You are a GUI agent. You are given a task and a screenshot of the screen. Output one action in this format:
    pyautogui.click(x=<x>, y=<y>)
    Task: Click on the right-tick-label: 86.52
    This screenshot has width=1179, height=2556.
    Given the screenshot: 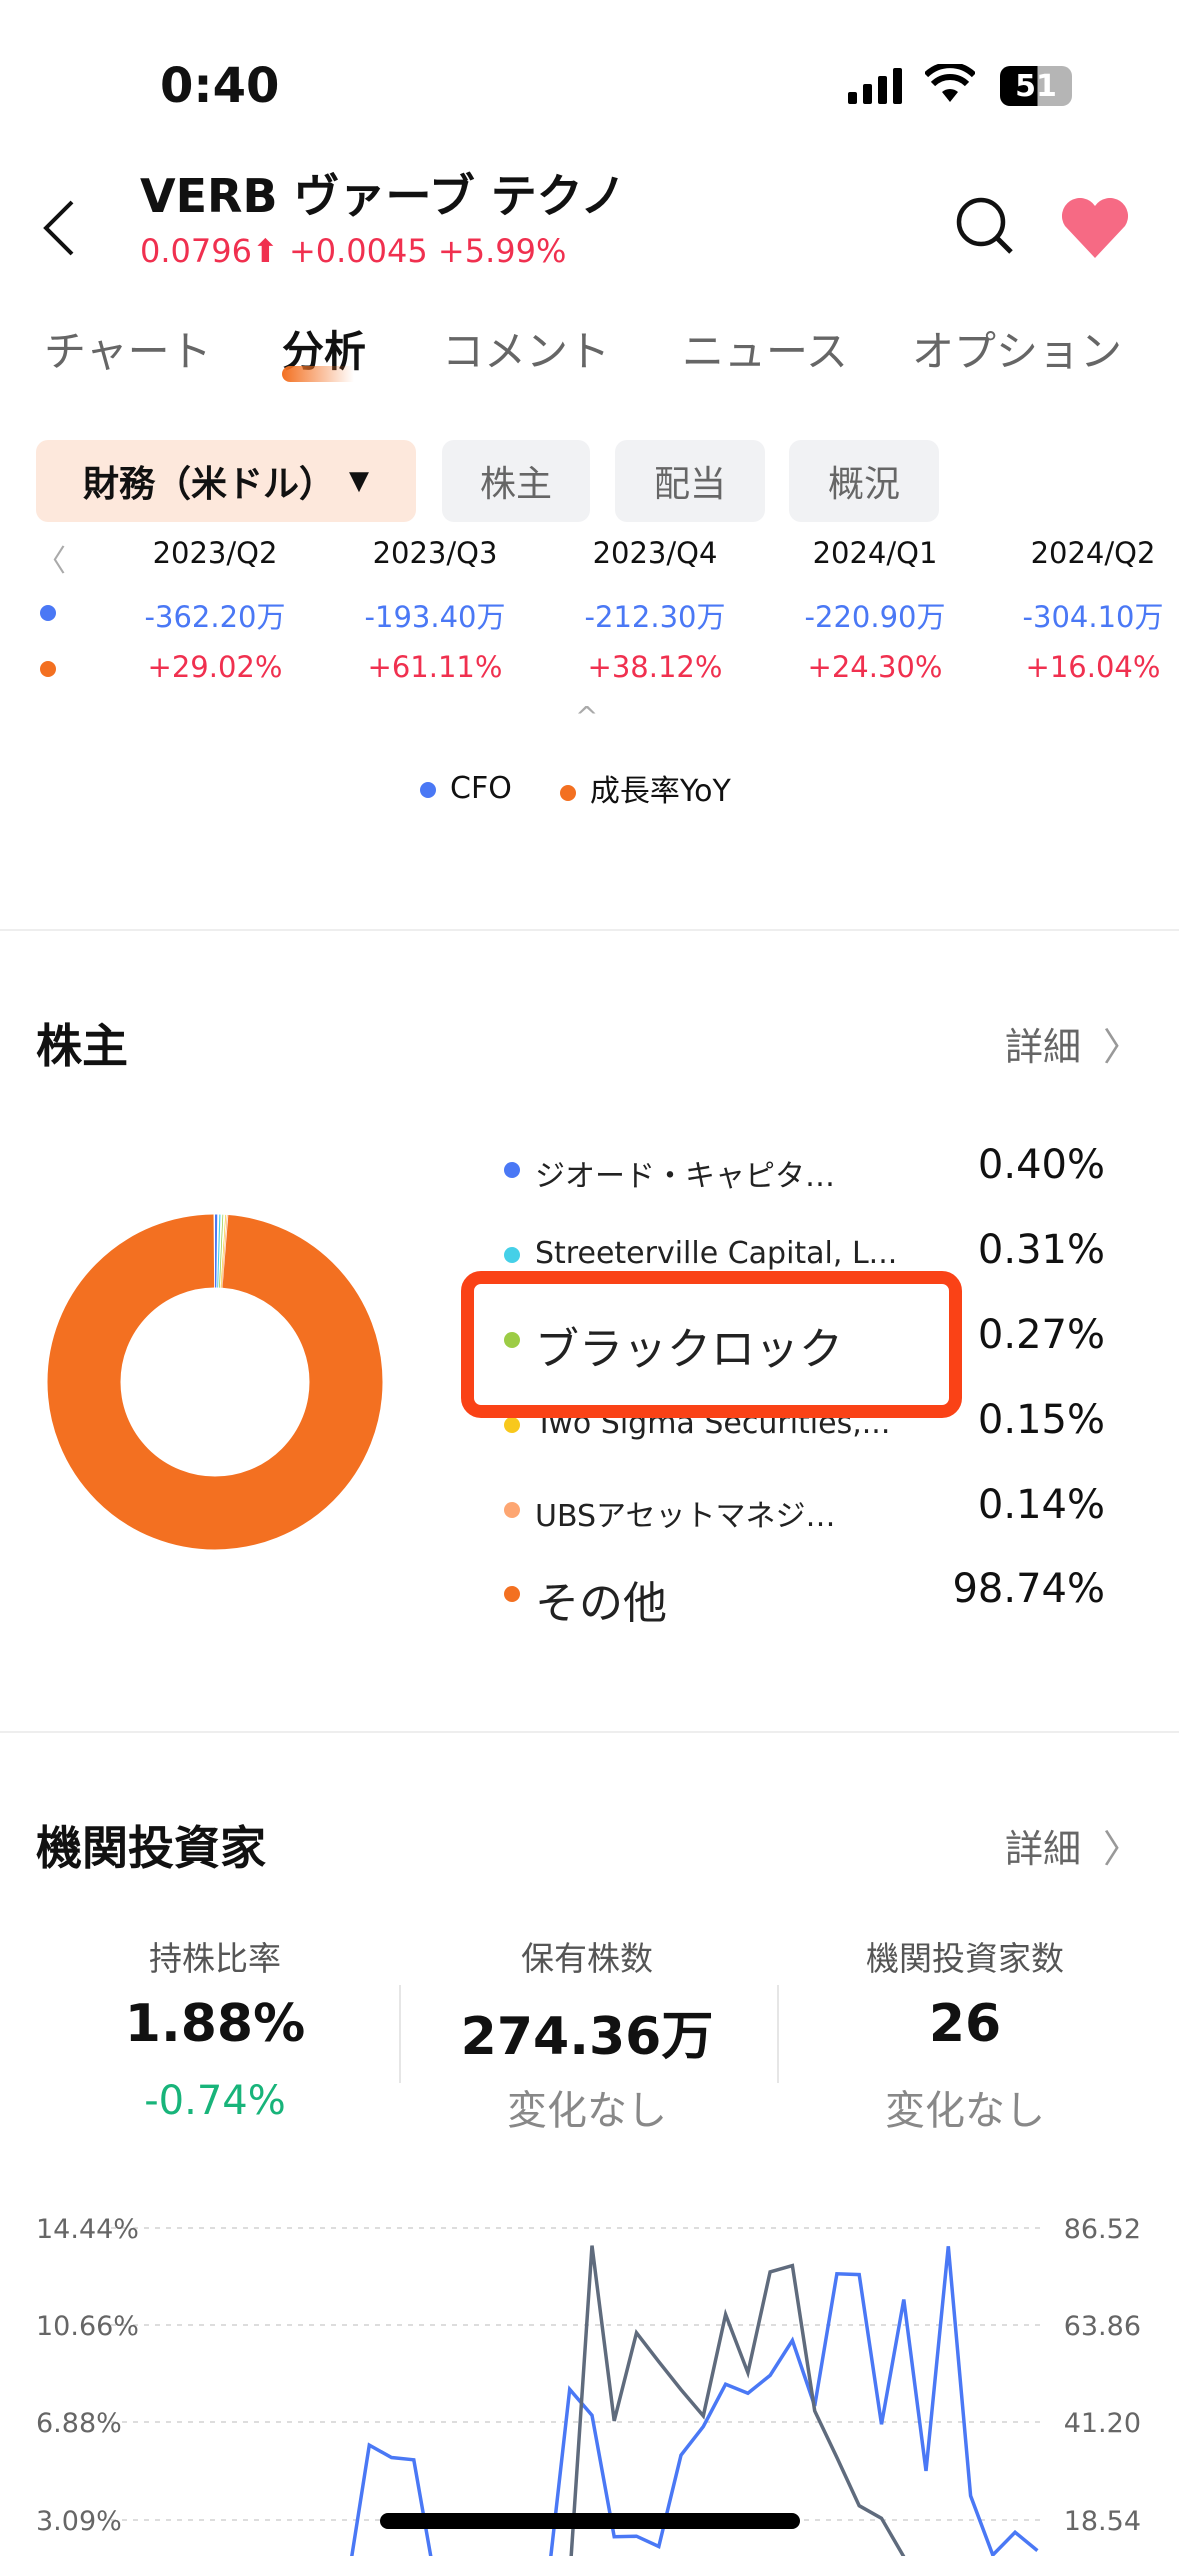 What is the action you would take?
    pyautogui.click(x=1102, y=2229)
    